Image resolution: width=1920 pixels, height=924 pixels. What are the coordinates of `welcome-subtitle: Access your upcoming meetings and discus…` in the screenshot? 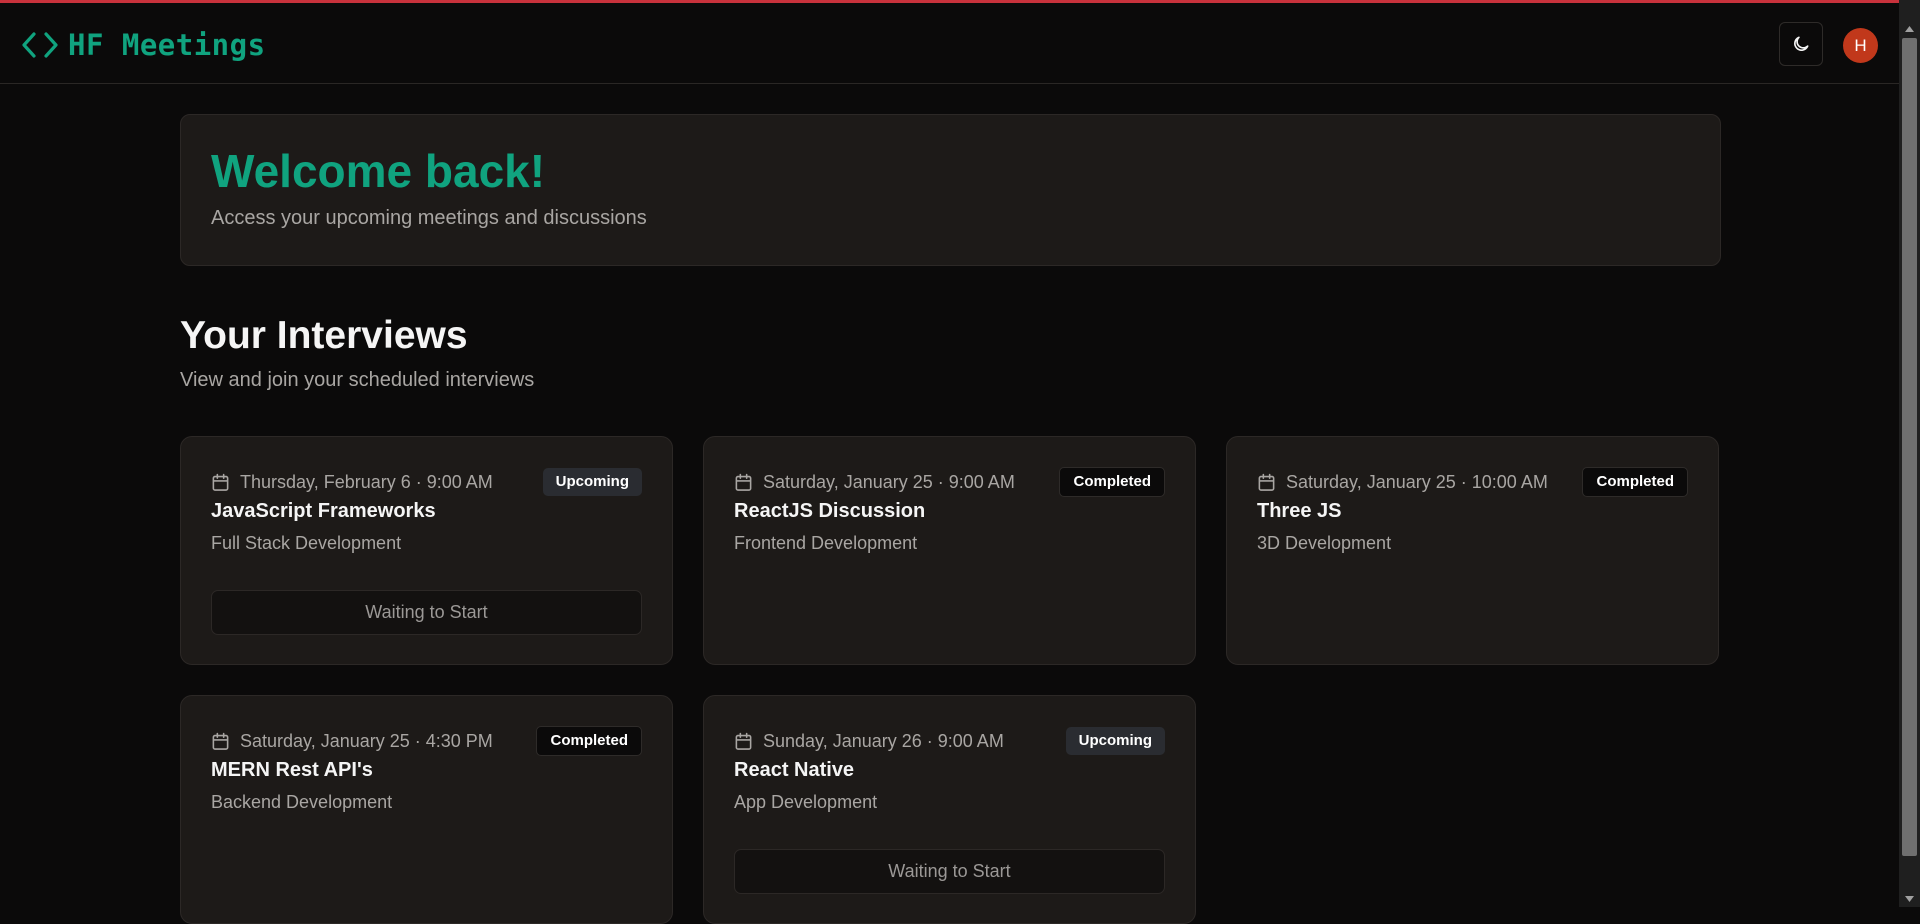 It's located at (429, 218).